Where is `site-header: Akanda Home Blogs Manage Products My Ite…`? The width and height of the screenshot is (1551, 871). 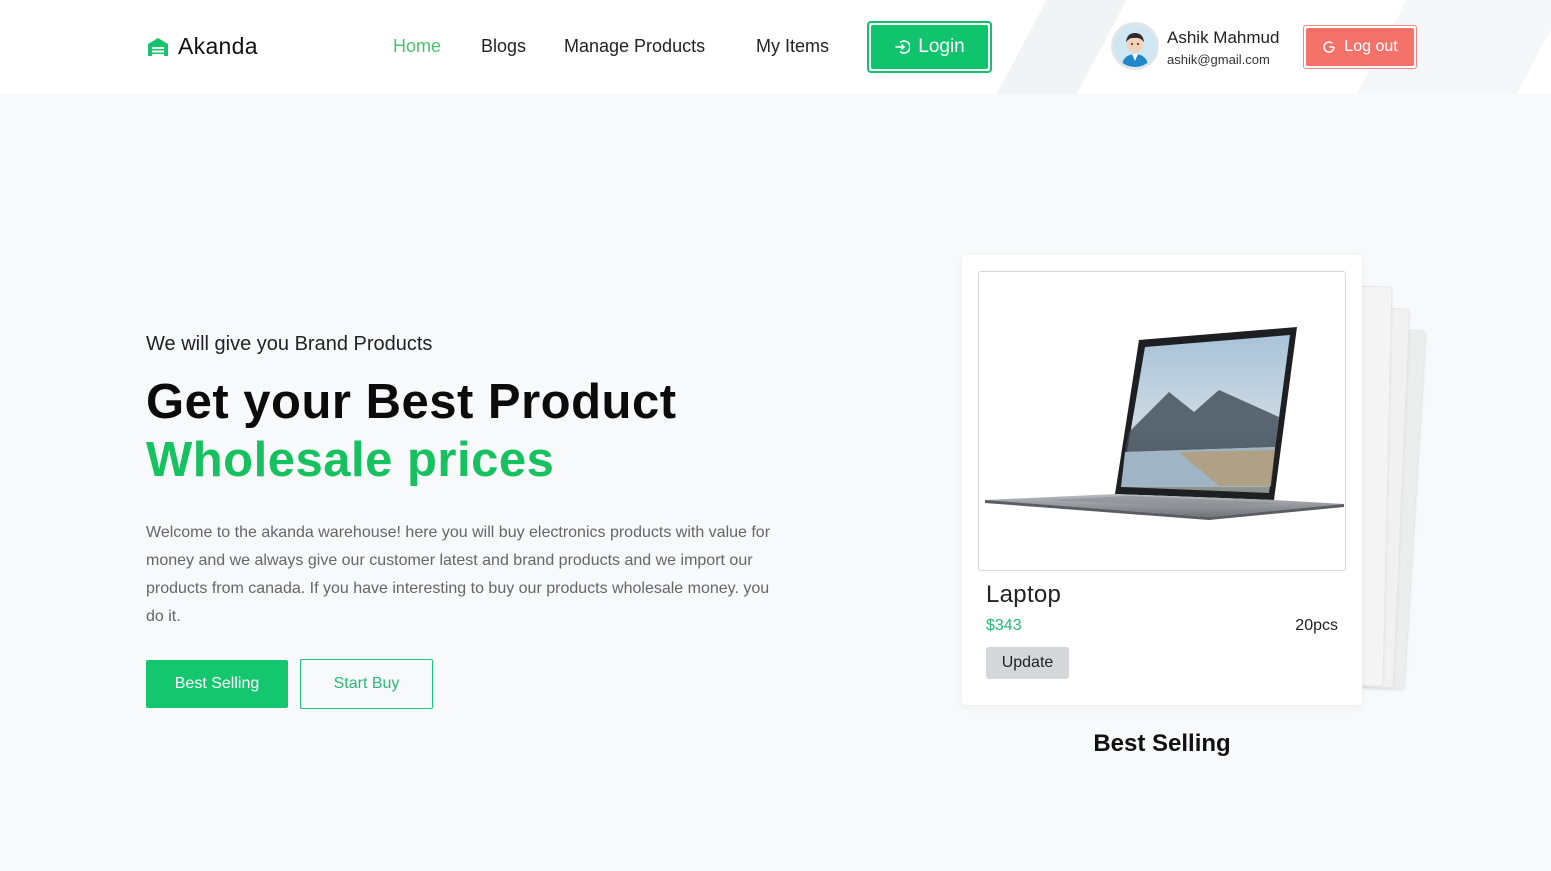 site-header: Akanda Home Blogs Manage Products My Ite… is located at coordinates (775, 47).